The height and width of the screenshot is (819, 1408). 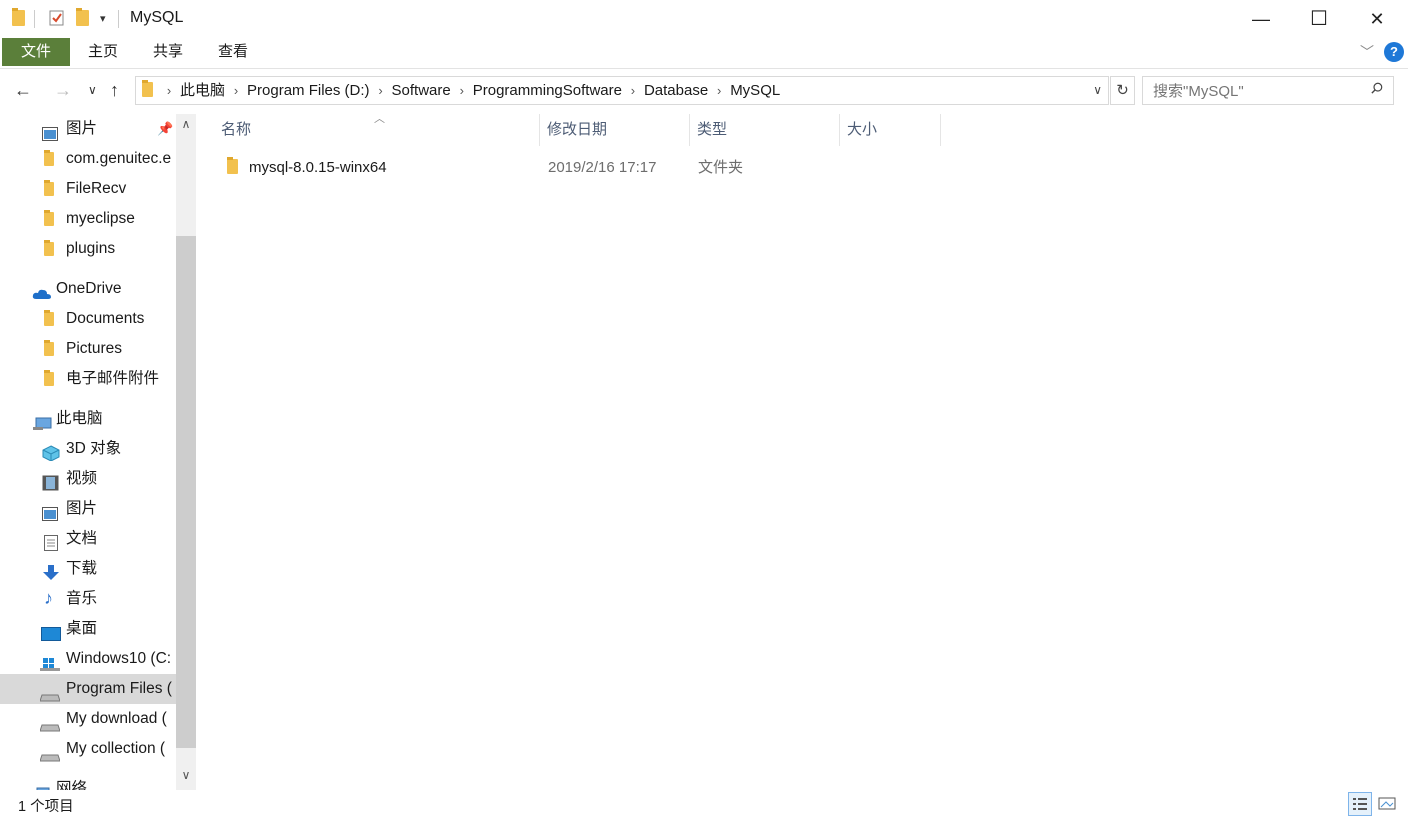 I want to click on sidebar-item-plugins: plugins, so click(x=88, y=249).